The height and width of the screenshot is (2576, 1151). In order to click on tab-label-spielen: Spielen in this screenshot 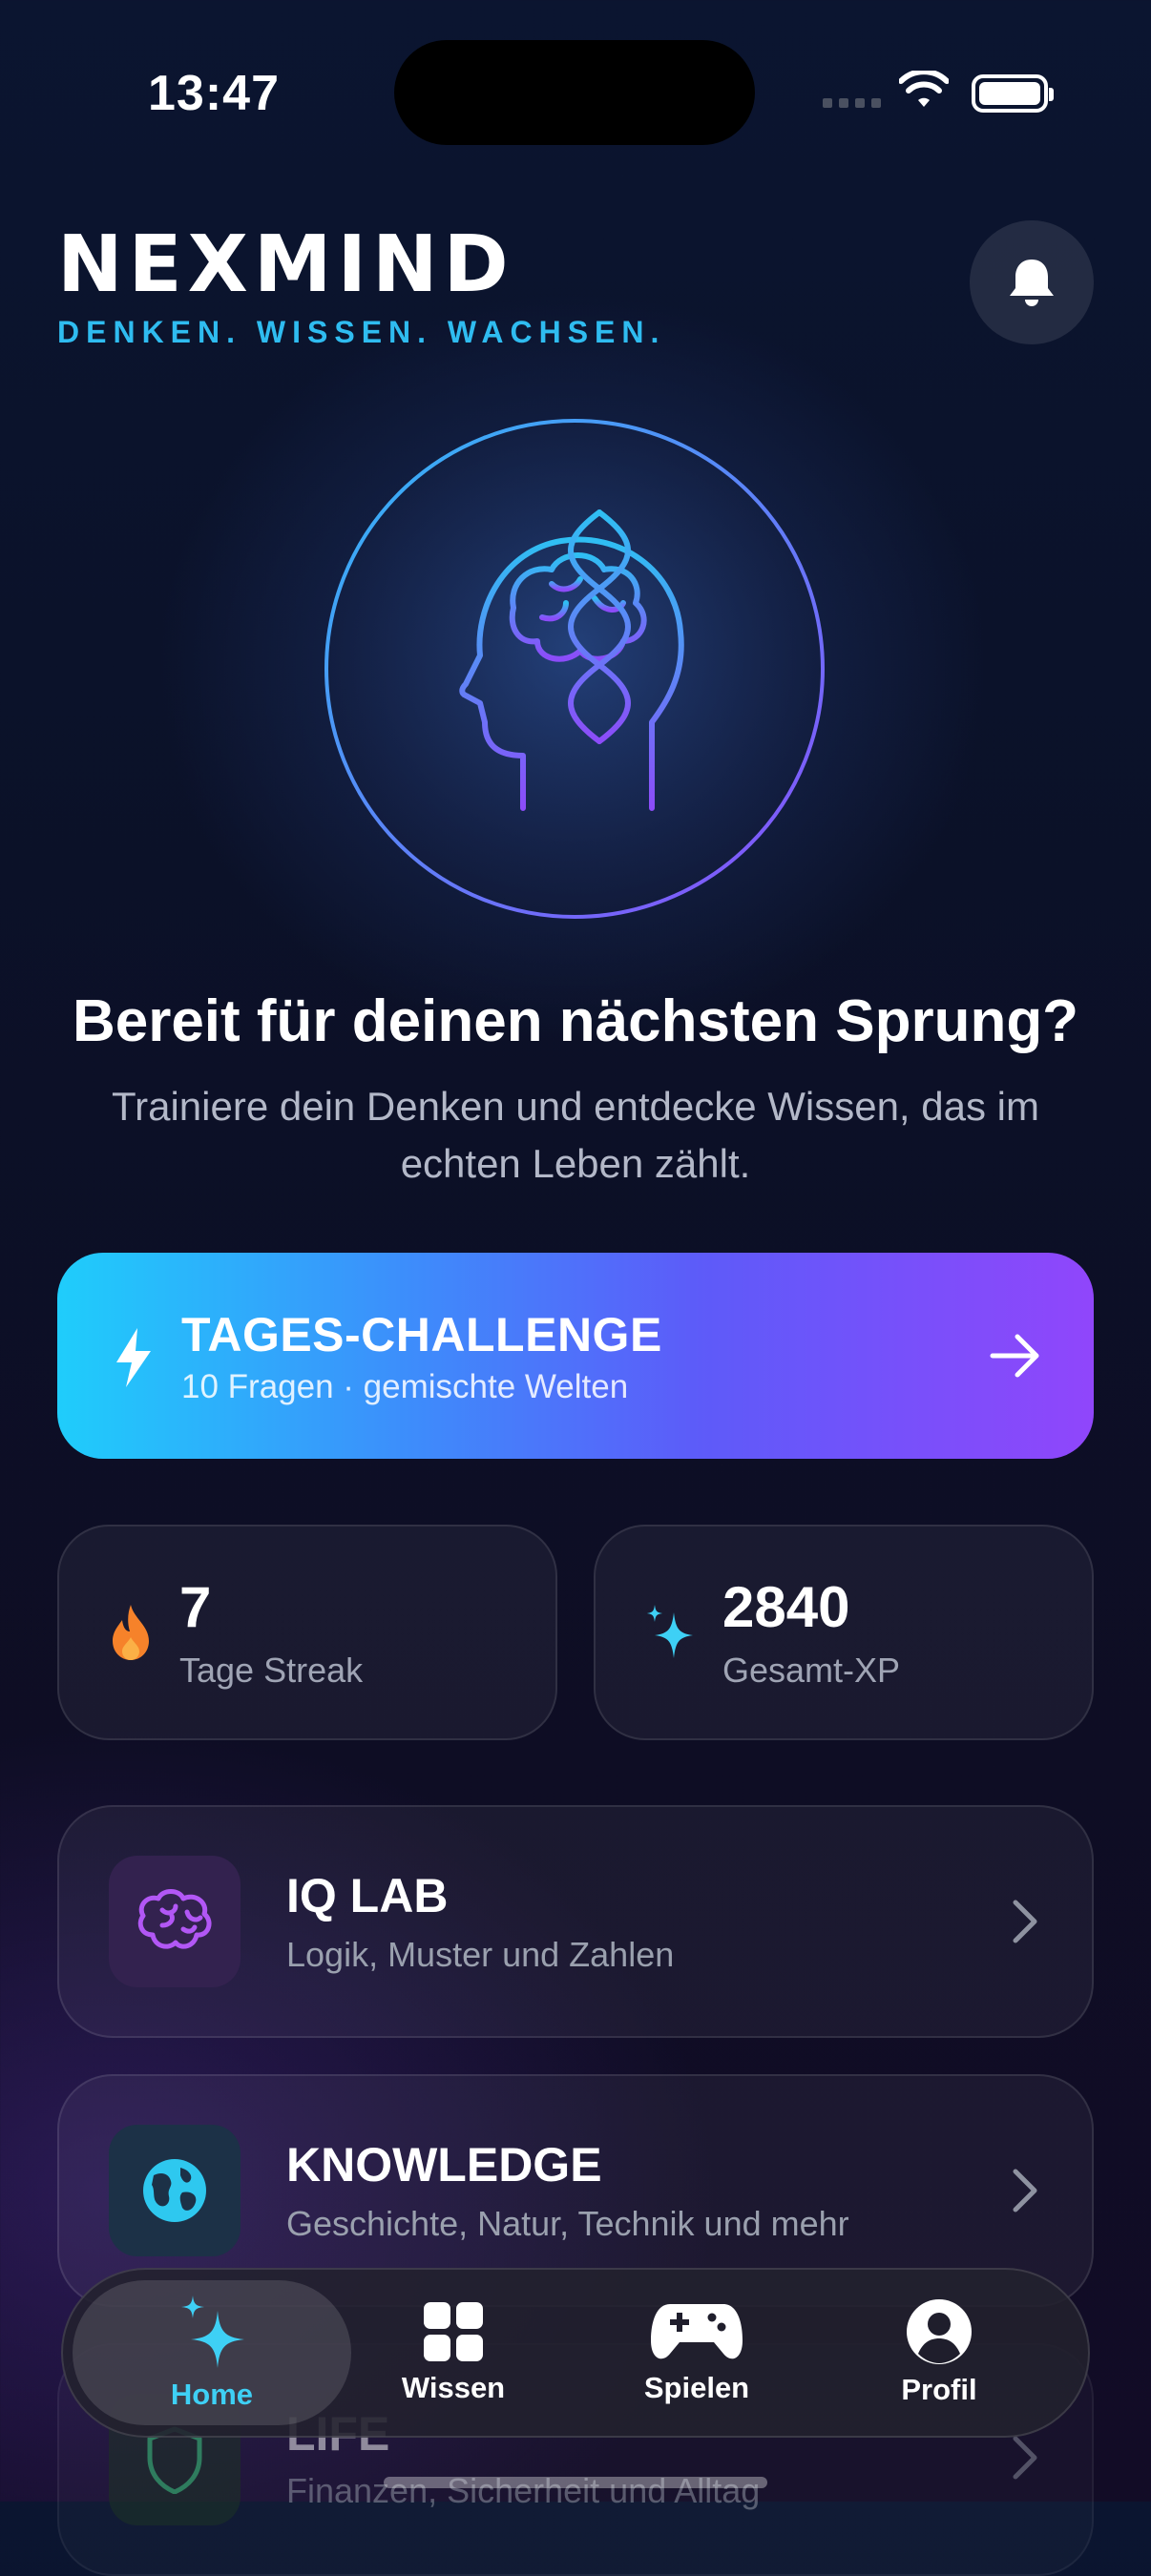, I will do `click(696, 2387)`.